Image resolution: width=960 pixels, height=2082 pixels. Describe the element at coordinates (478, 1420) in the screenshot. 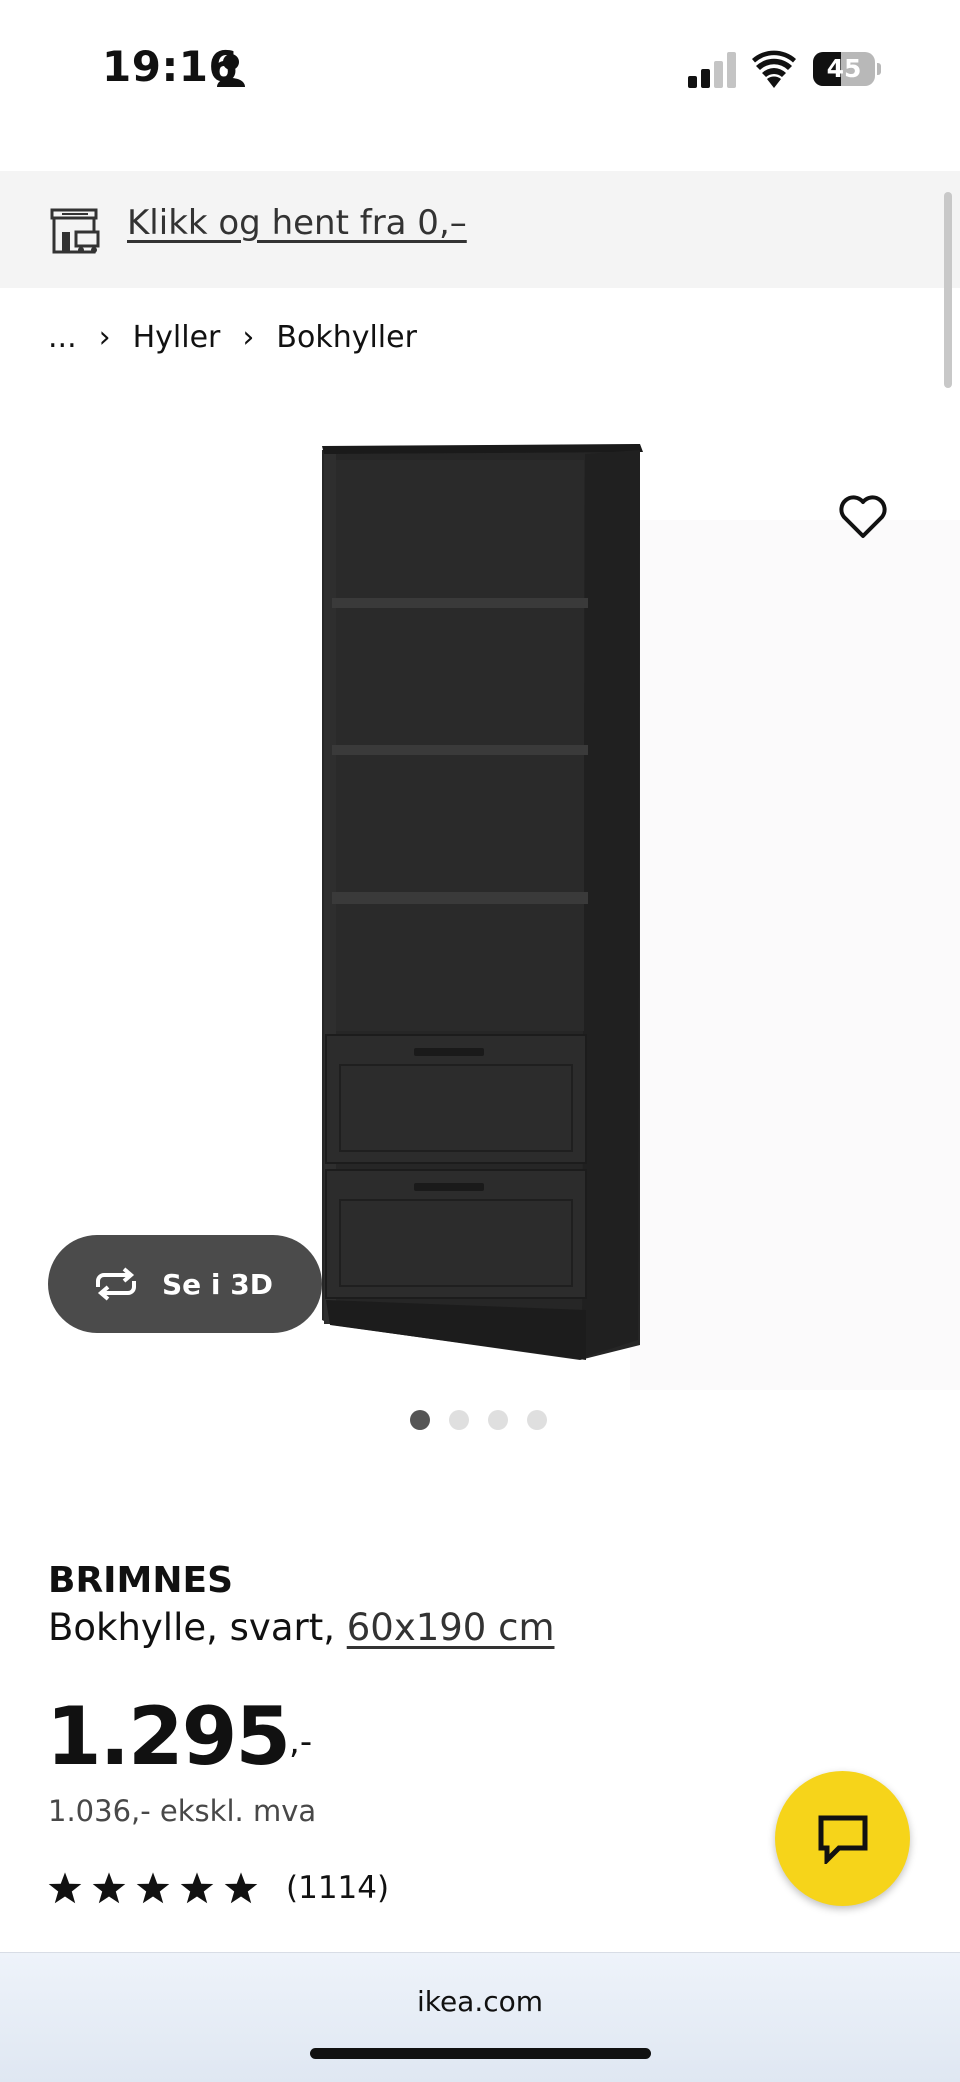

I see `image-pagination` at that location.